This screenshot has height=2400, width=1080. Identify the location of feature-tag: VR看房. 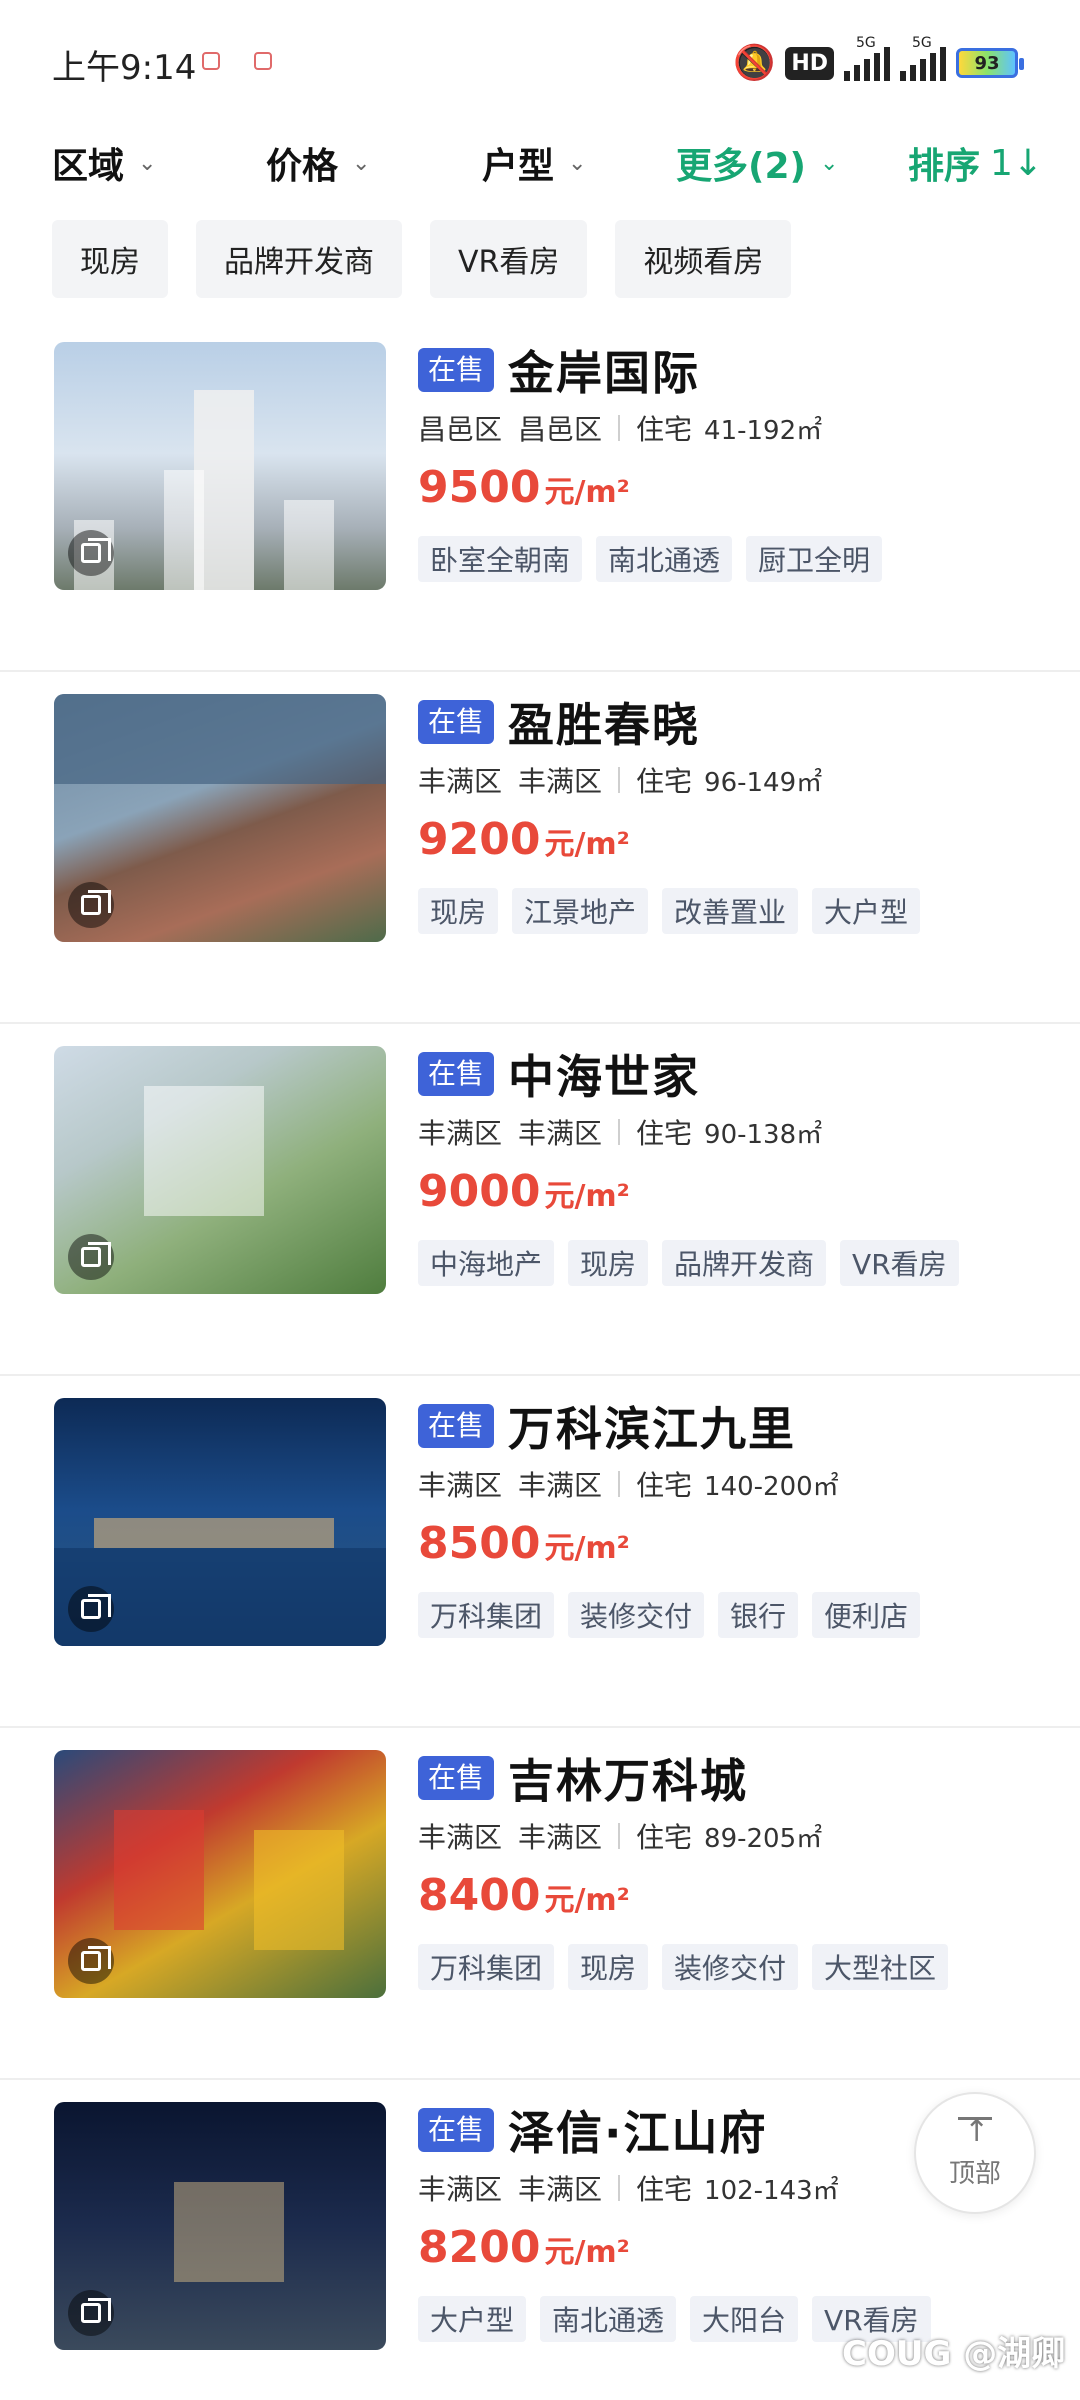
(899, 1263).